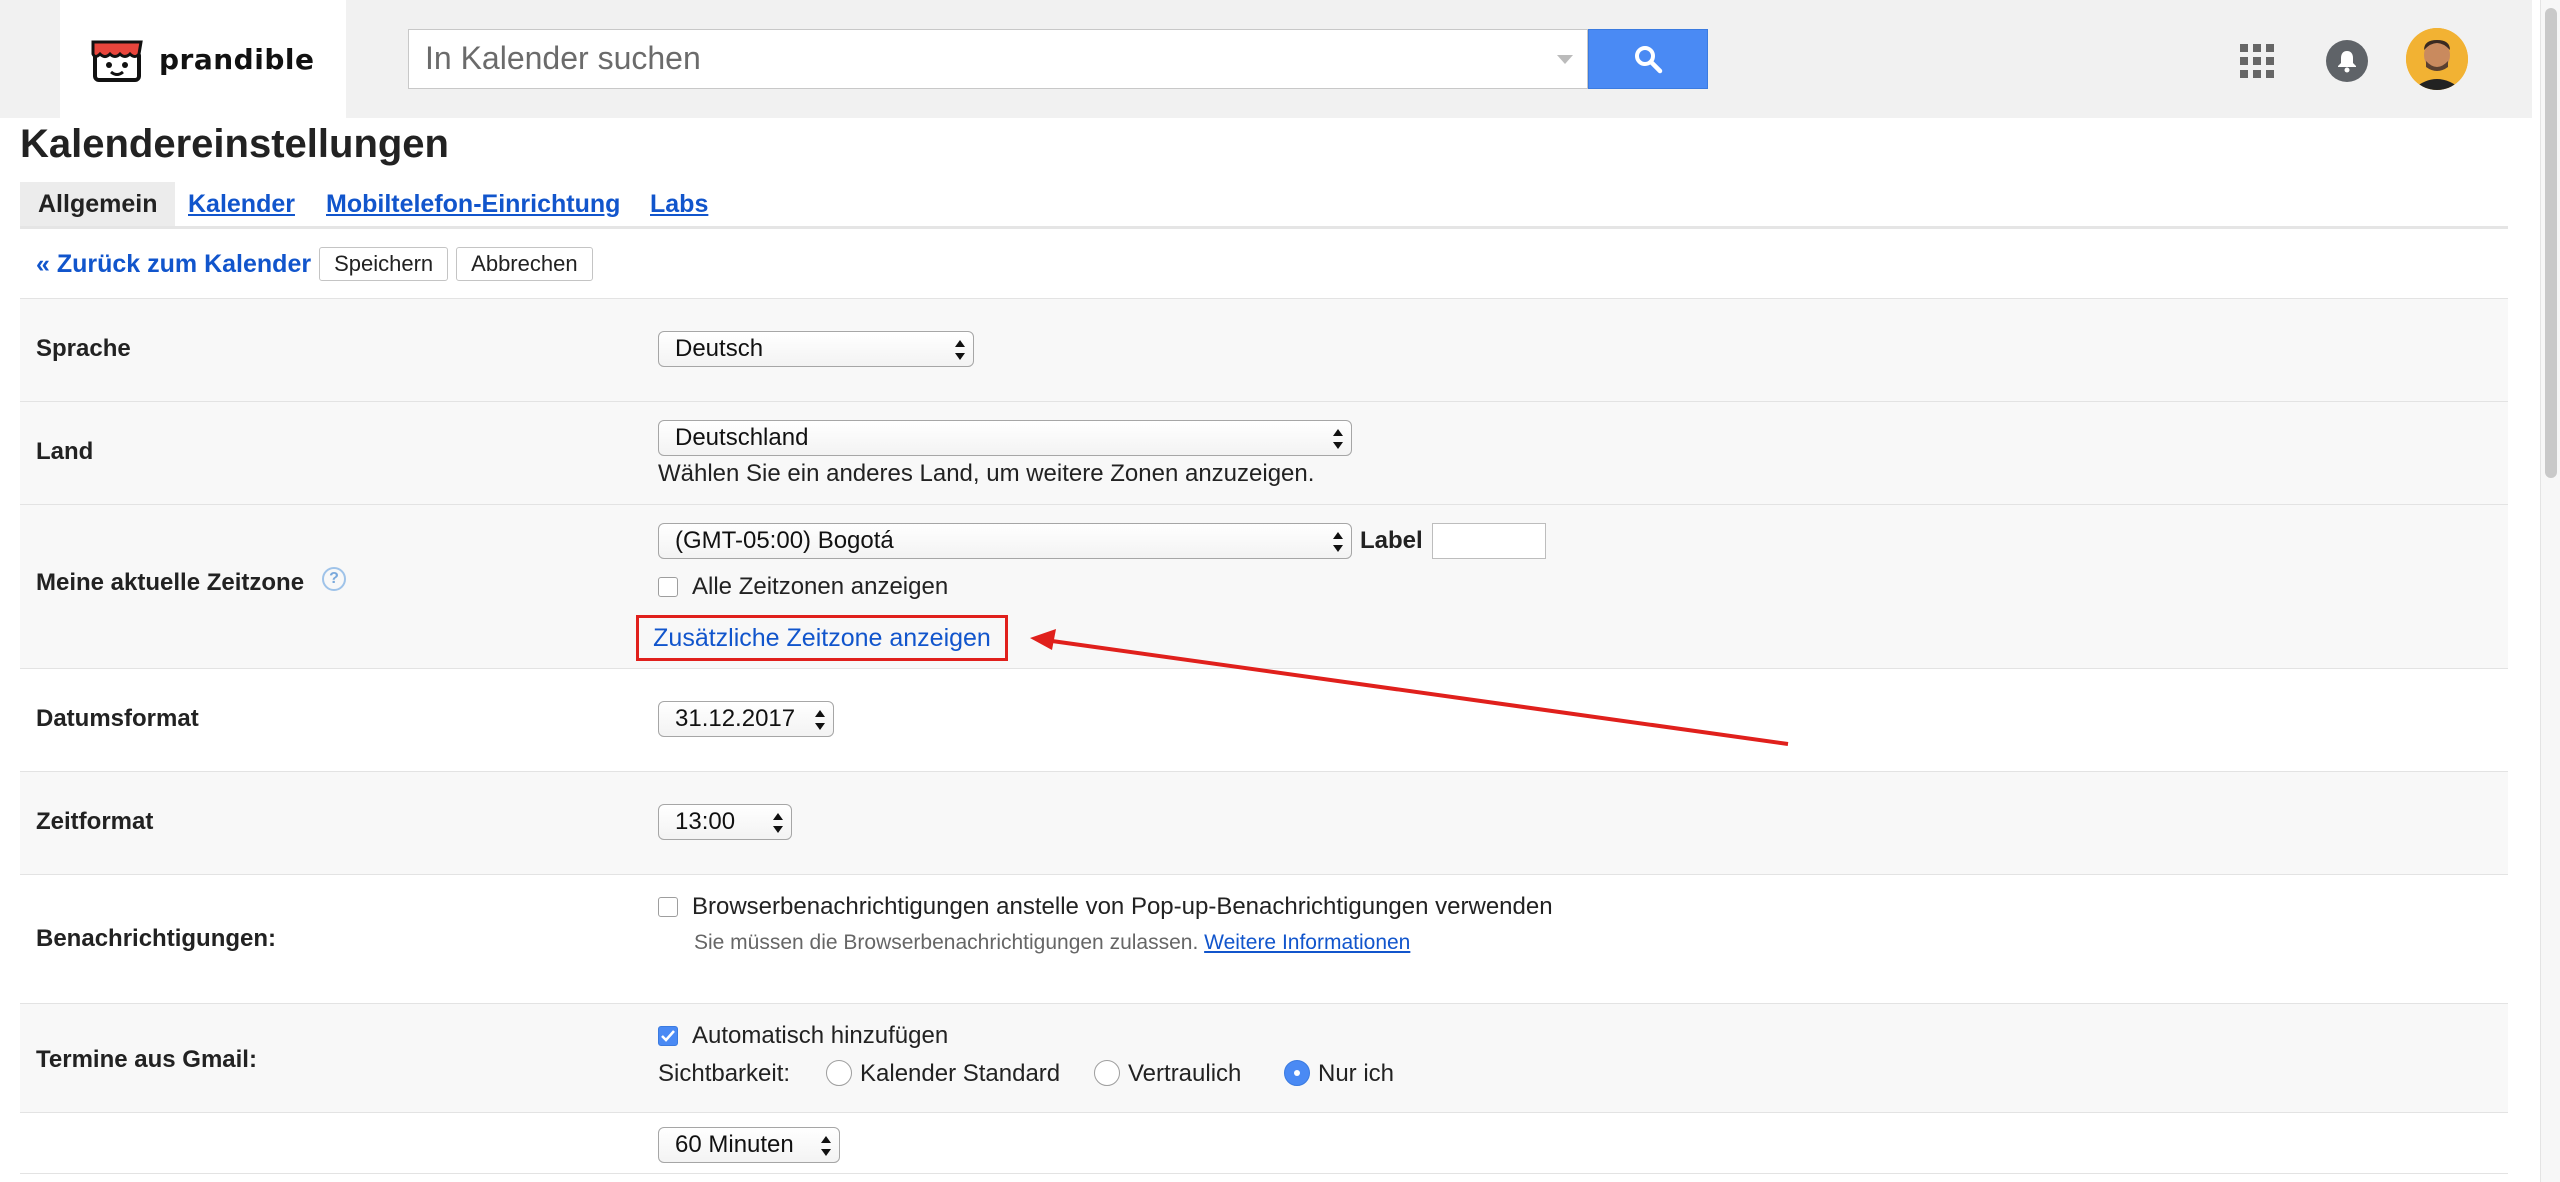 The height and width of the screenshot is (1182, 2560). I want to click on timezone-select: (GMT-05:00) Bogotá, so click(1005, 541).